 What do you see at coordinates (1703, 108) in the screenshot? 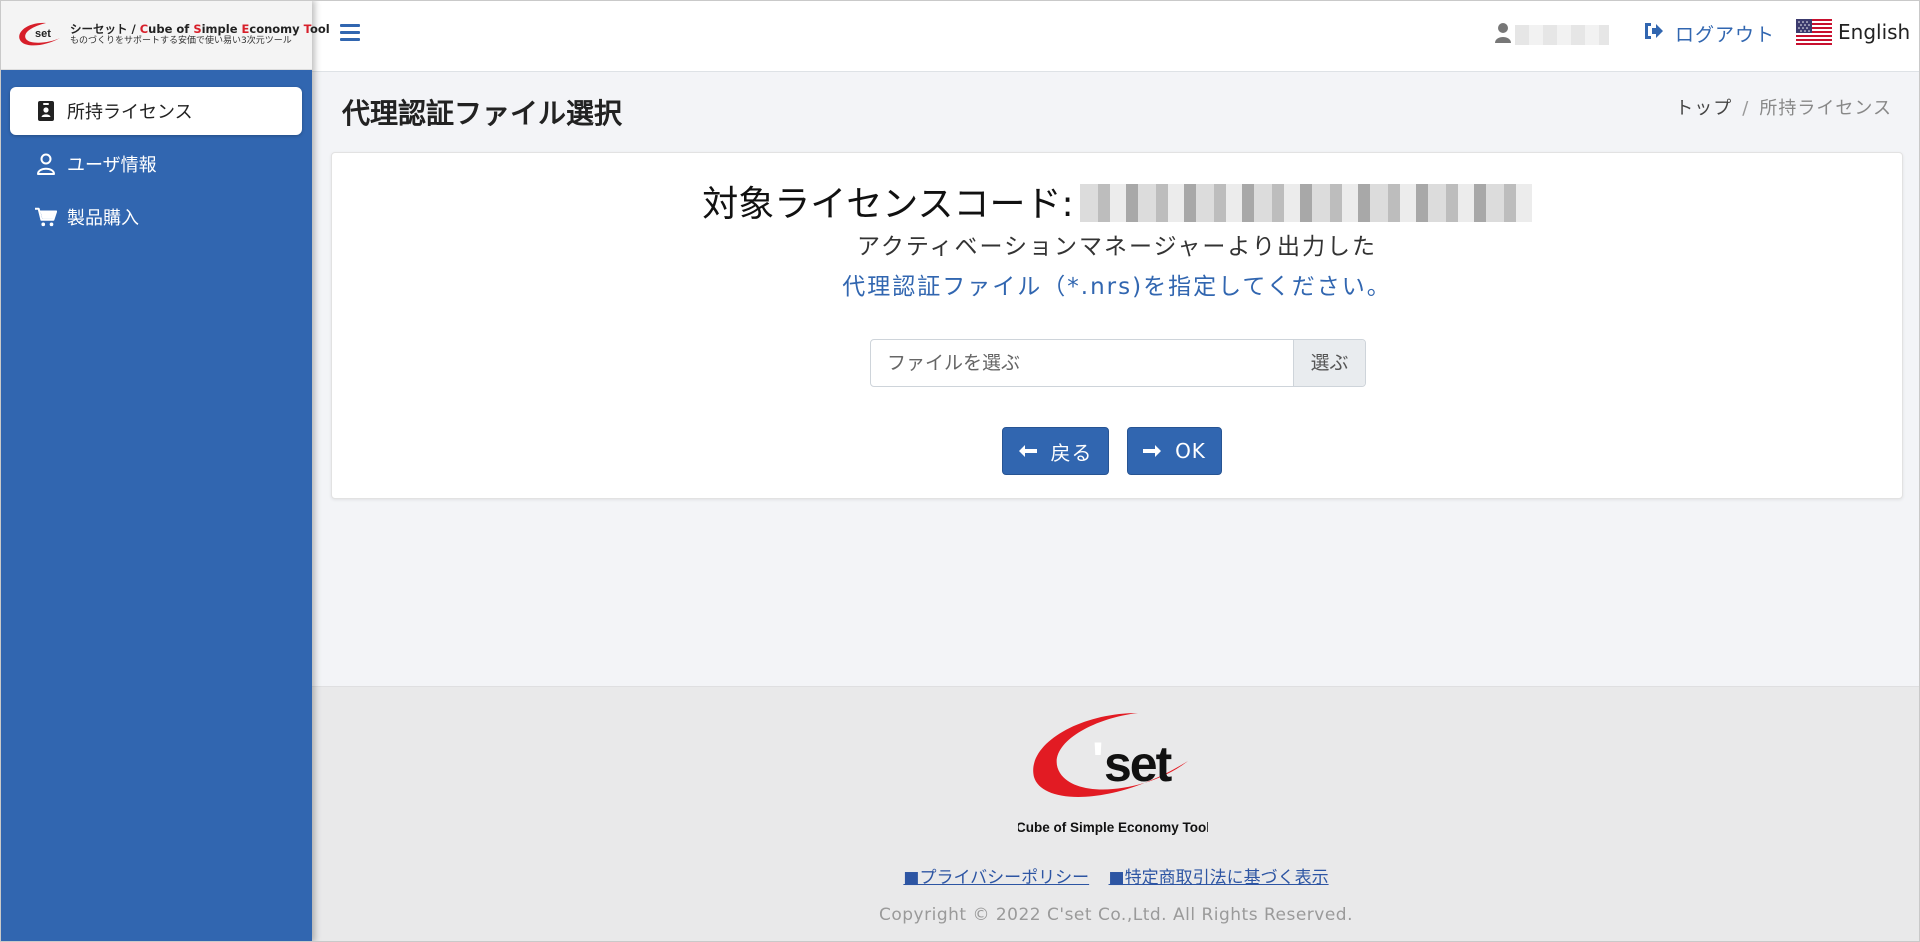
I see `breadcrumb-home-link: トップ` at bounding box center [1703, 108].